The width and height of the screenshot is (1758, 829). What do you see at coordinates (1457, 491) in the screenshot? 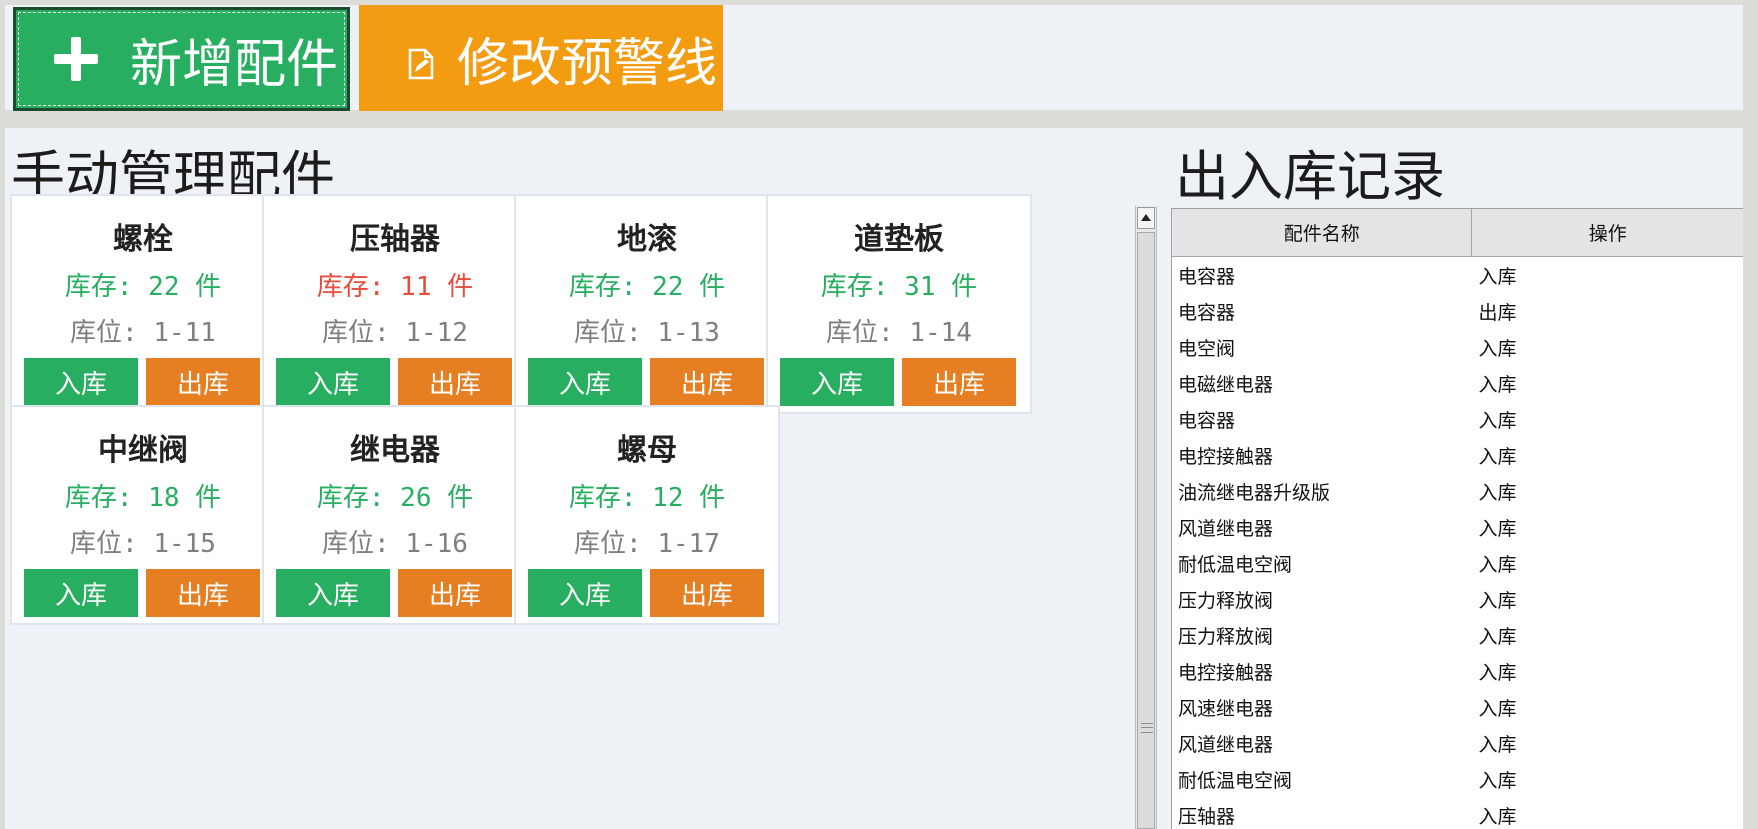
I see `table-row: 油流继电器升级版 入库` at bounding box center [1457, 491].